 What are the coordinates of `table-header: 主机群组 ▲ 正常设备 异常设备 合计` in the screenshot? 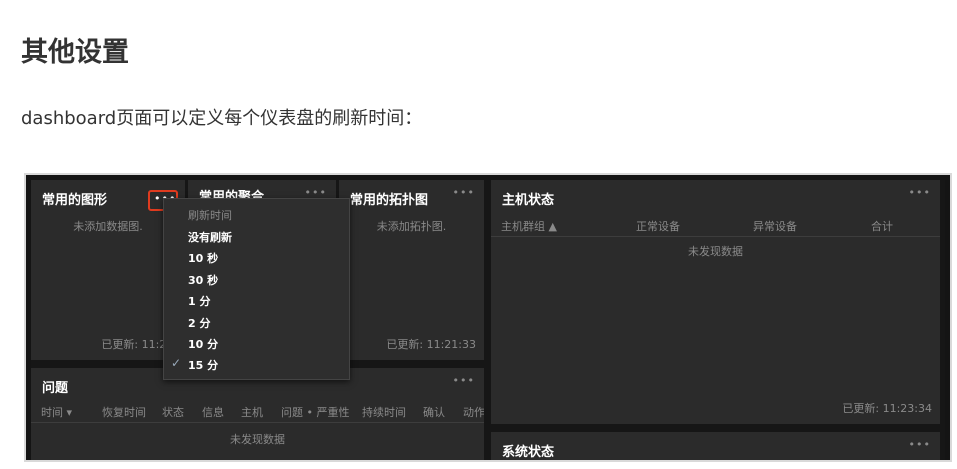 It's located at (715, 226).